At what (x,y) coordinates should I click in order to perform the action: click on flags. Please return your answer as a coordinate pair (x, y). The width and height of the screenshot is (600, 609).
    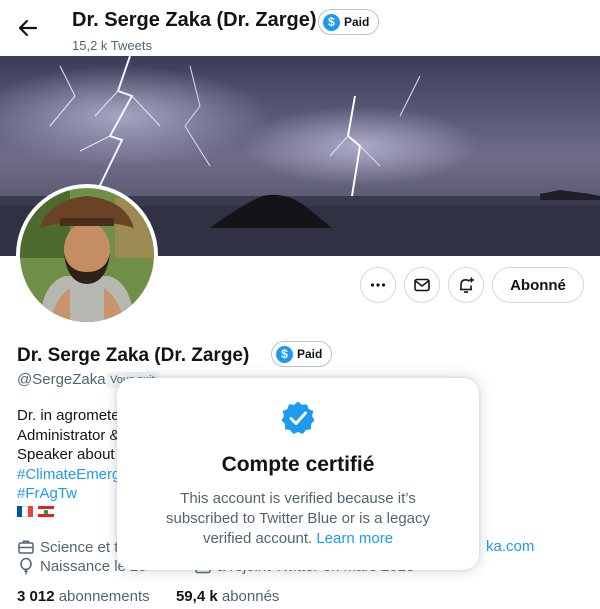
    Looking at the image, I should click on (35, 511).